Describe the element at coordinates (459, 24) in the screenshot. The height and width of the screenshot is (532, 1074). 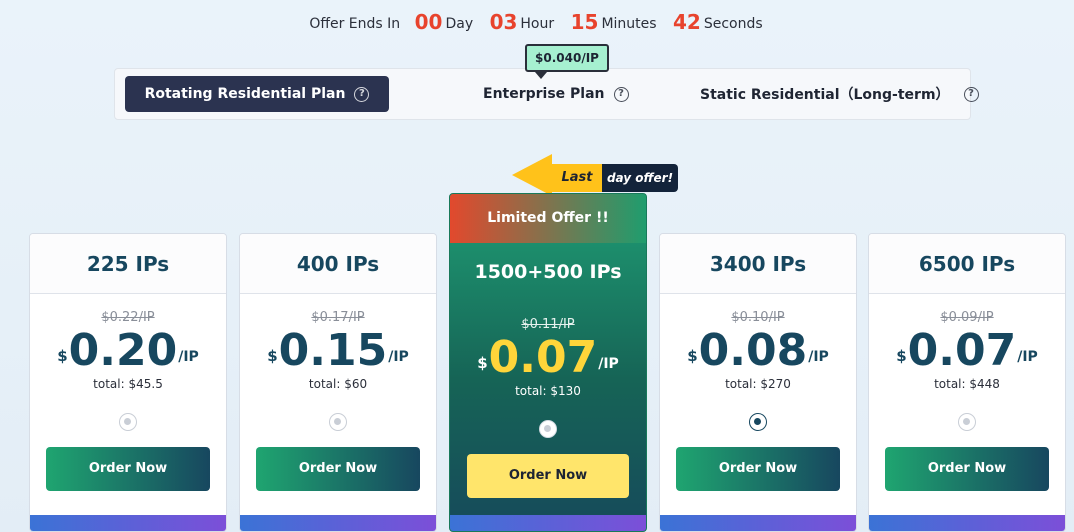
I see `countdown-days-label: Day` at that location.